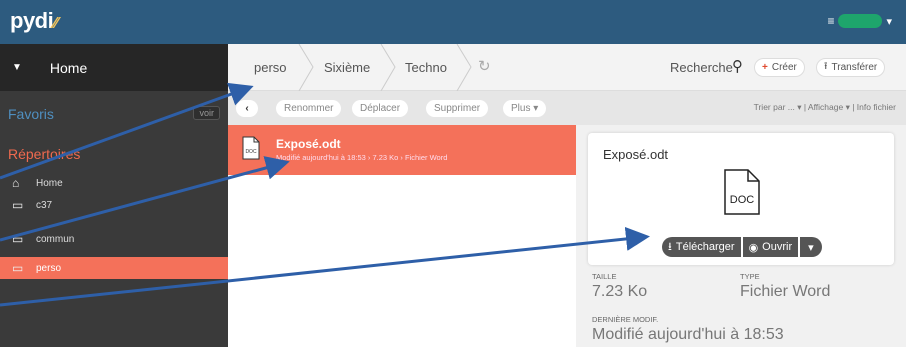 The image size is (906, 347). What do you see at coordinates (44, 205) in the screenshot?
I see `sidebar-item-label: c37` at bounding box center [44, 205].